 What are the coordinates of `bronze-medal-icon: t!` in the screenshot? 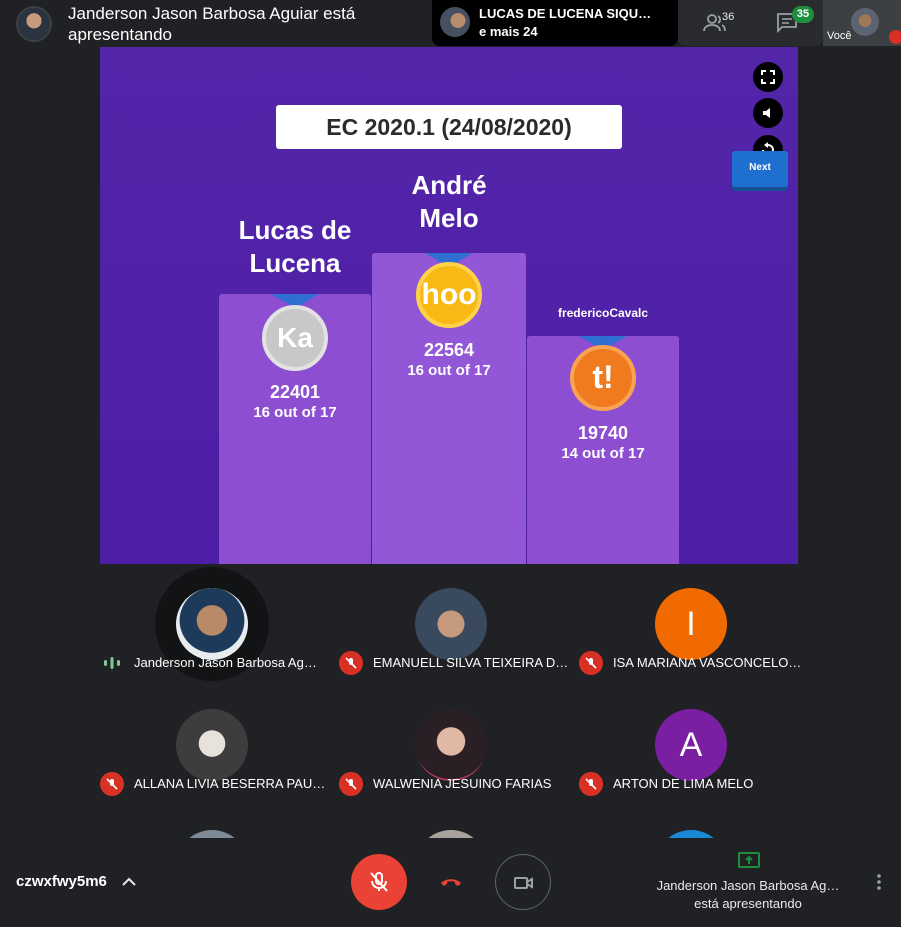 It's located at (603, 378).